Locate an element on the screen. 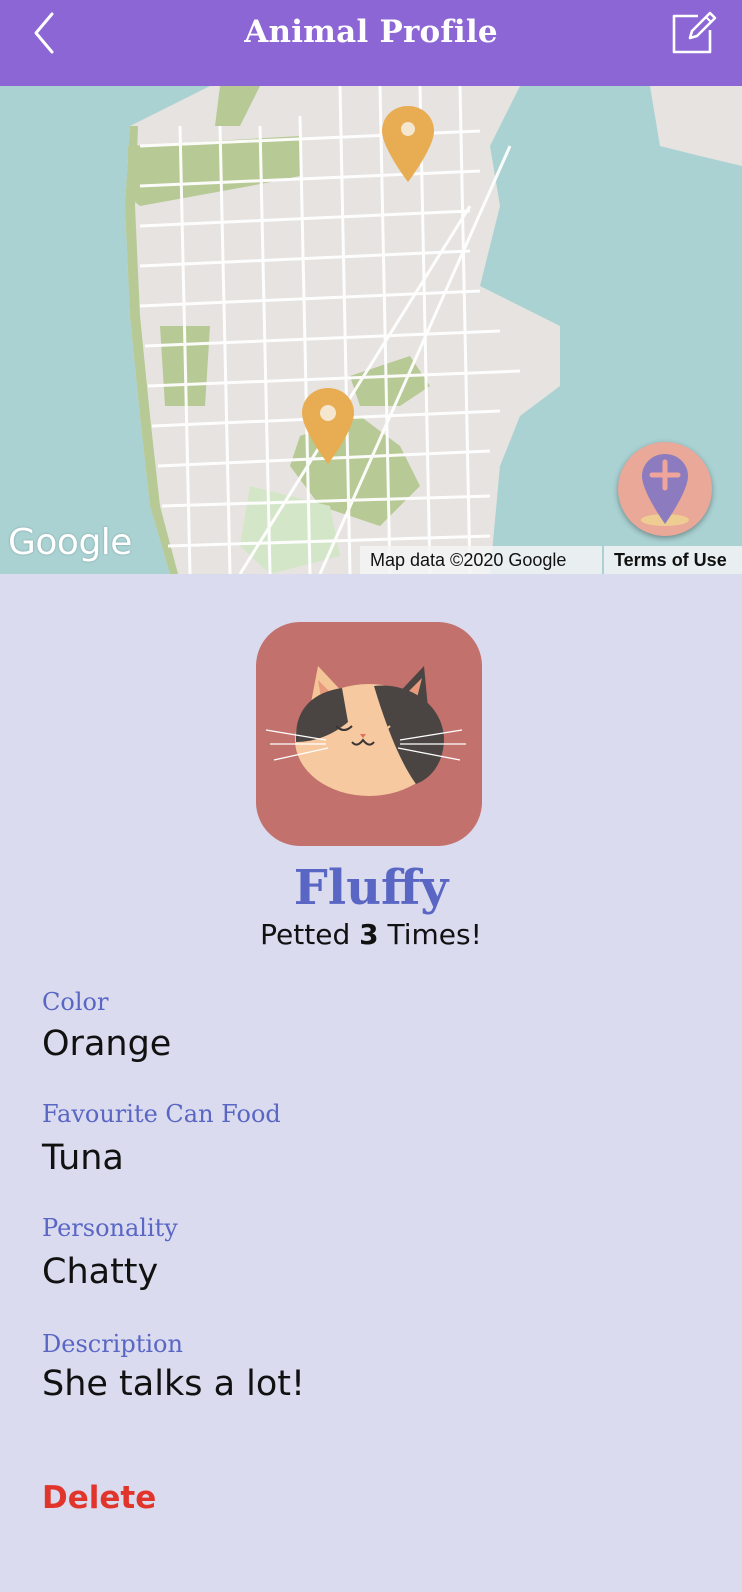 This screenshot has width=742, height=1592. top-app-bar: Animal Profile is located at coordinates (371, 43).